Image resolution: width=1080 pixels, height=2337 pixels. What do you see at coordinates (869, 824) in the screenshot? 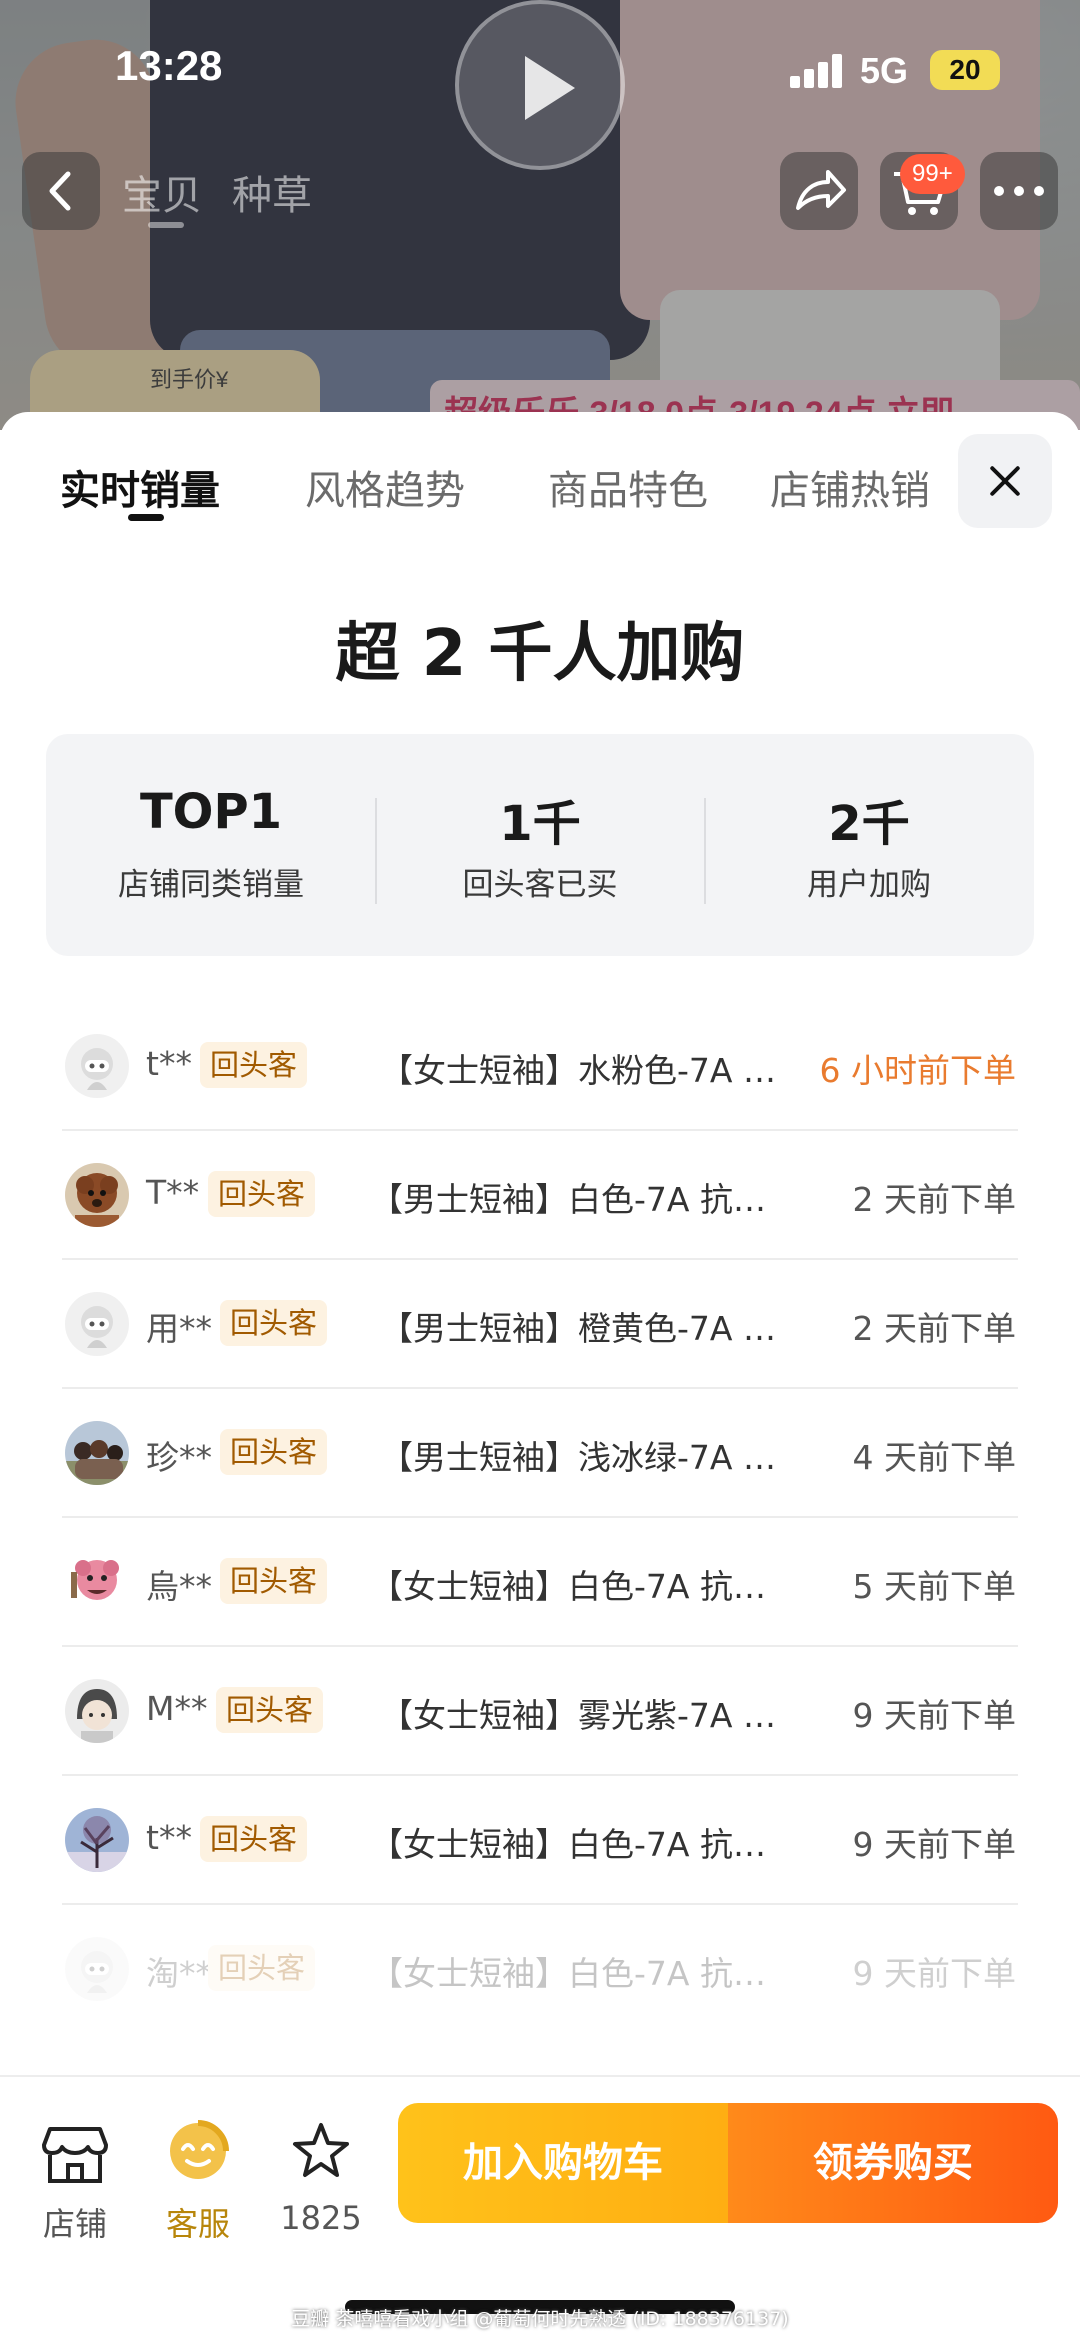
I see `stat-value: 2千` at bounding box center [869, 824].